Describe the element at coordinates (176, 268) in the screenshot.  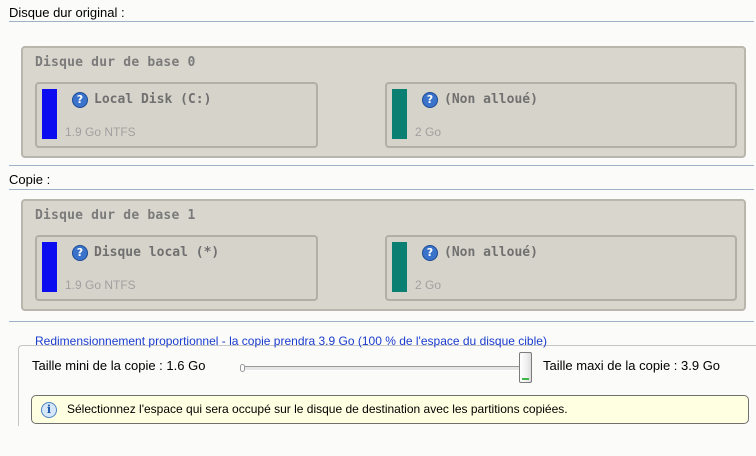
I see `copy-partition-local: ? Disque local (*) 1.9 Go NTFS` at that location.